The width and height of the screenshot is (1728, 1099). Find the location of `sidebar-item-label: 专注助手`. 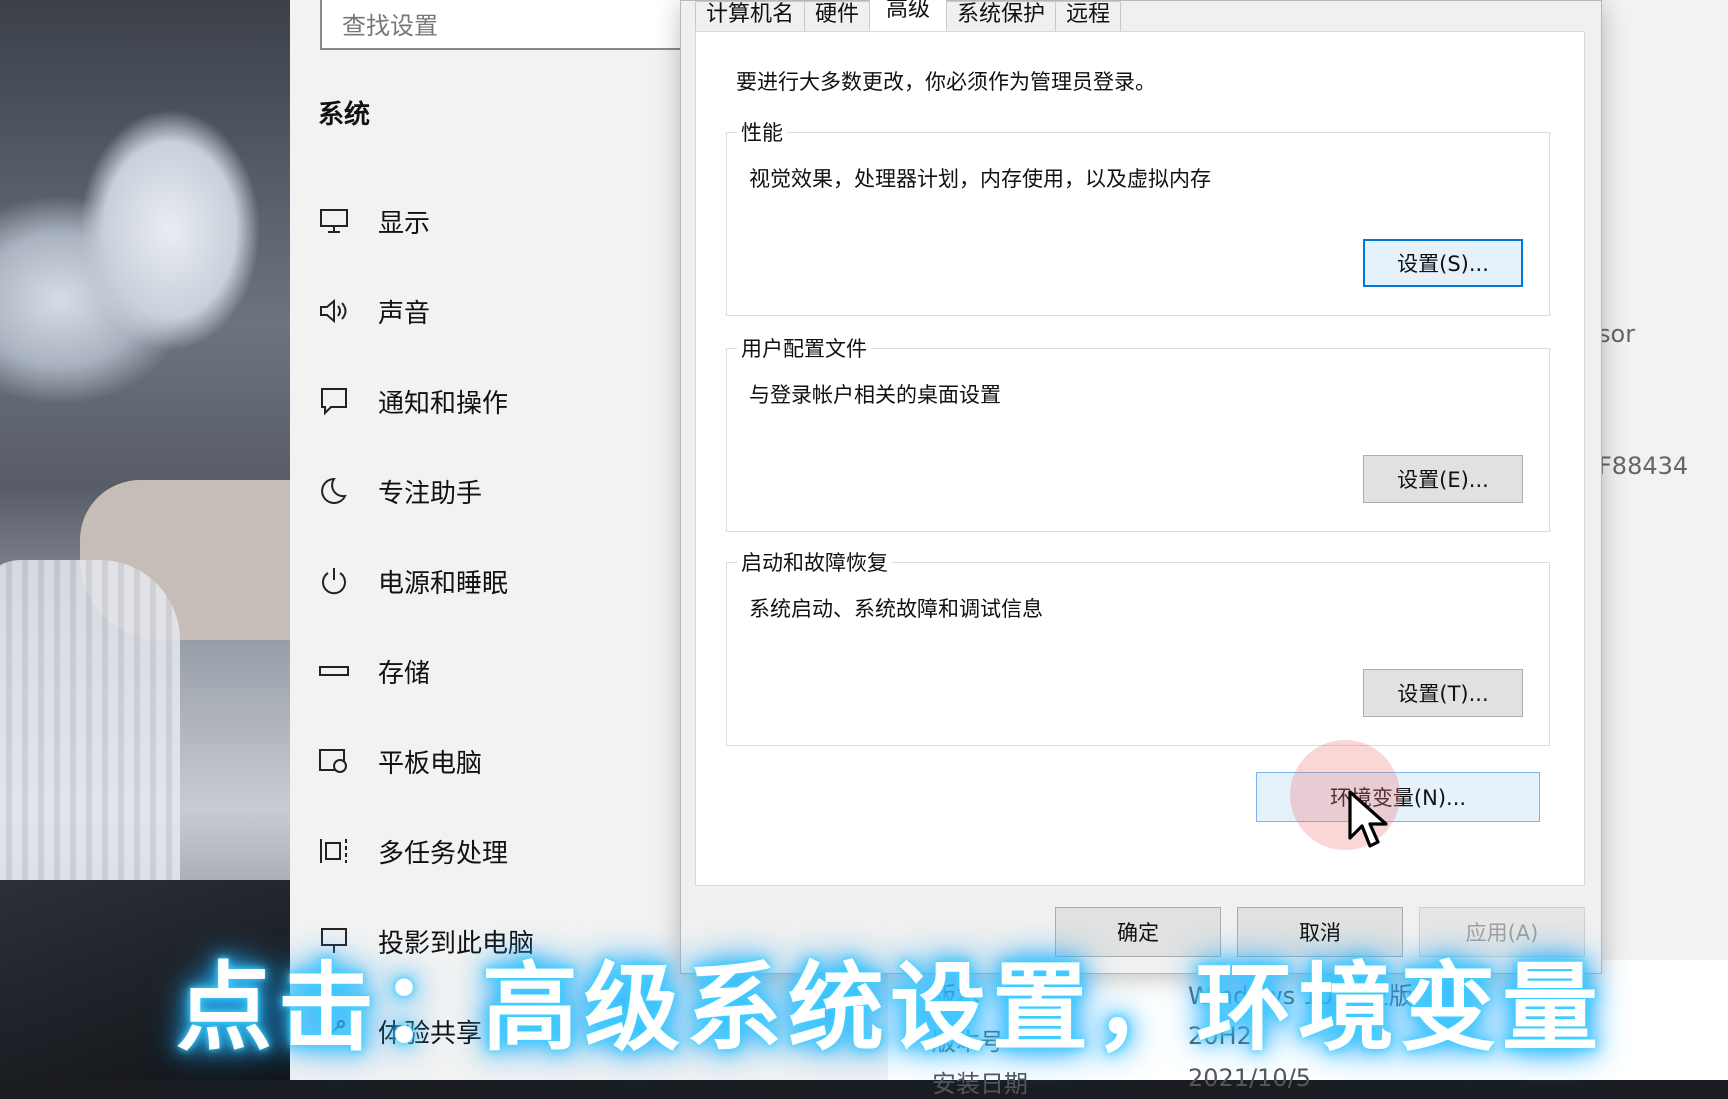

sidebar-item-label: 专注助手 is located at coordinates (430, 493).